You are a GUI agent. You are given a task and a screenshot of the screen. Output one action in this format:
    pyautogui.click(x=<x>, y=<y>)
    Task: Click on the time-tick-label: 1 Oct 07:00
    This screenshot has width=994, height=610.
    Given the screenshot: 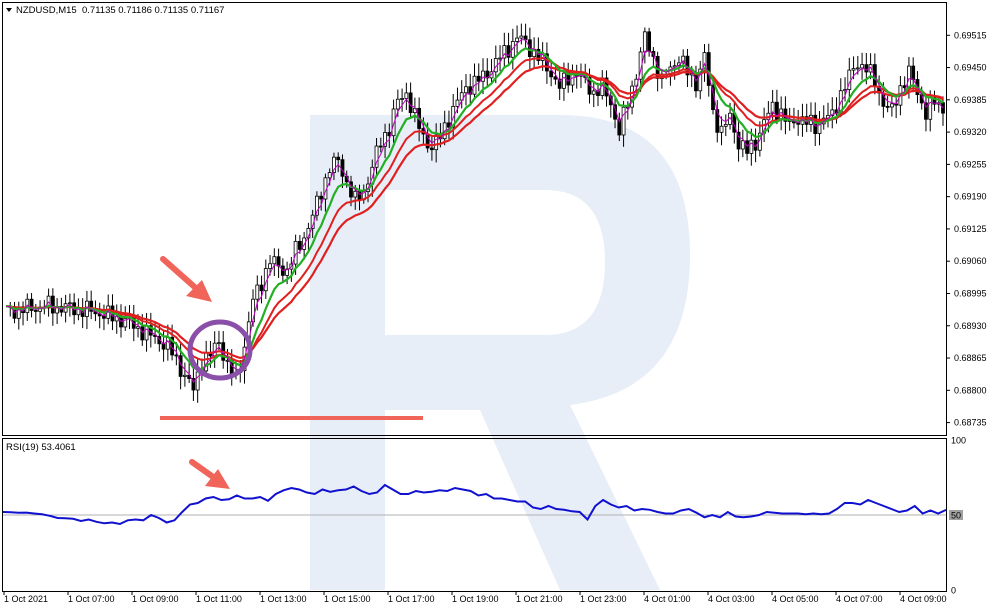 What is the action you would take?
    pyautogui.click(x=91, y=599)
    